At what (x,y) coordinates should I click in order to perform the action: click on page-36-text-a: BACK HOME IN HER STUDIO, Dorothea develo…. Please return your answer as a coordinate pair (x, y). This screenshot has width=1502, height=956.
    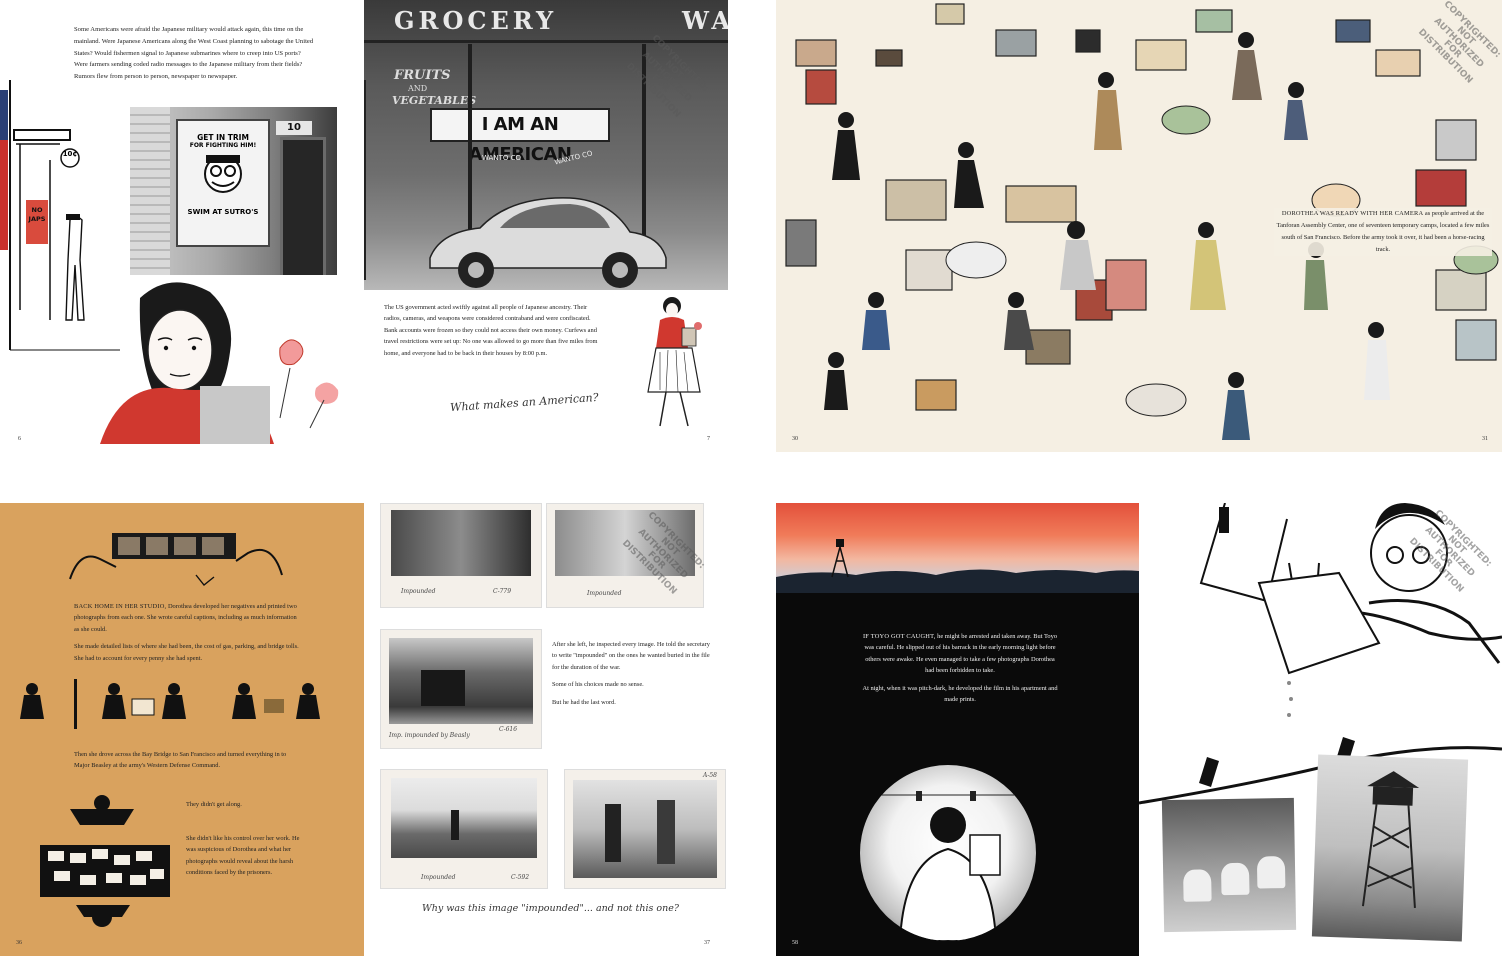
    Looking at the image, I should click on (187, 635).